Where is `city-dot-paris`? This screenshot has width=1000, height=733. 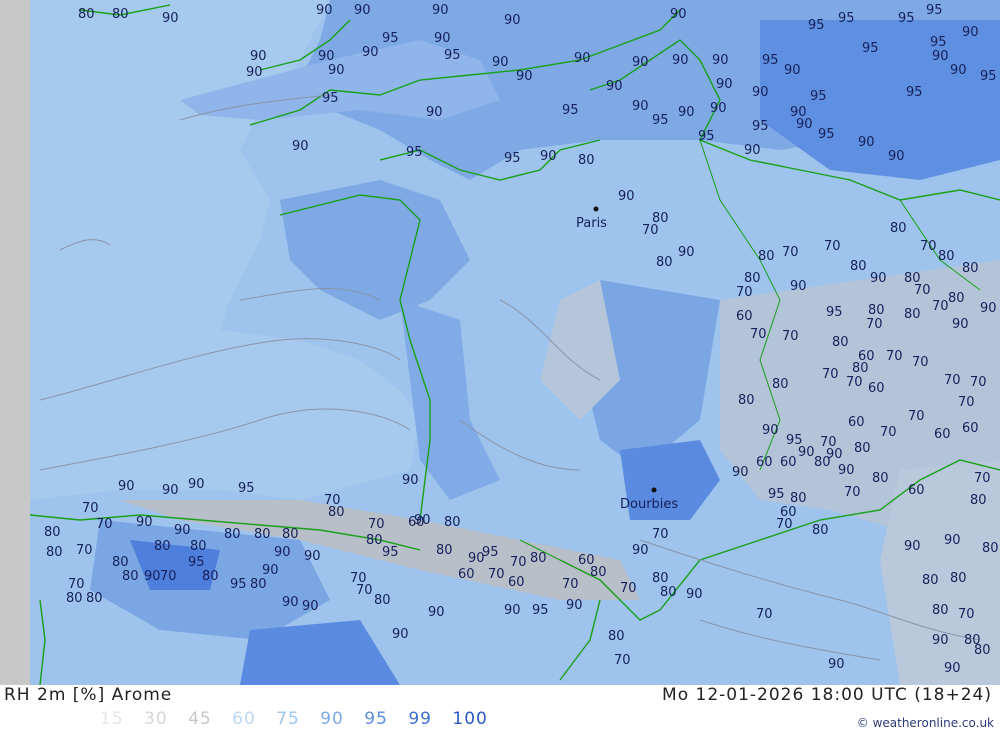
city-dot-paris is located at coordinates (596, 209).